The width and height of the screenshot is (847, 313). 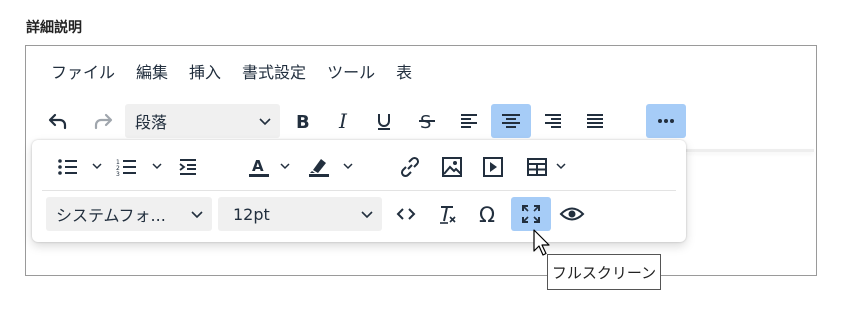 I want to click on italic-icon: I, so click(x=343, y=121).